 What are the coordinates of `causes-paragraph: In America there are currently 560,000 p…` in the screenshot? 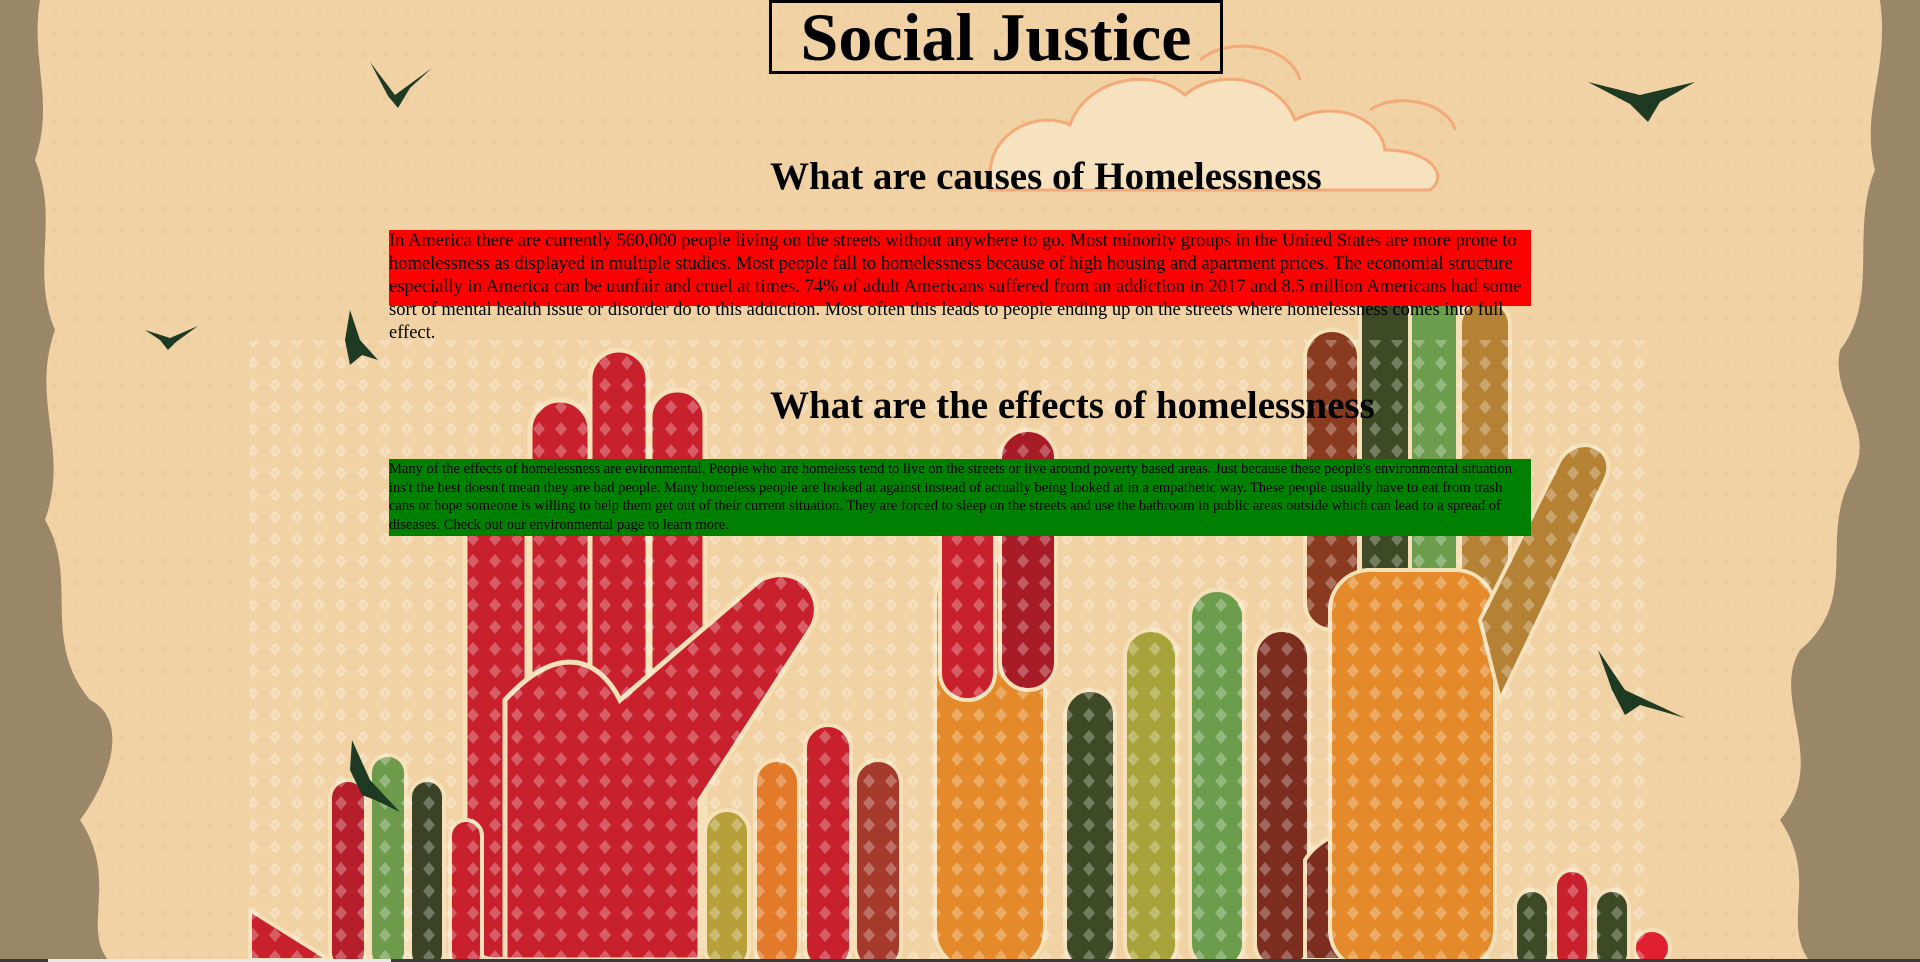 It's located at (955, 287).